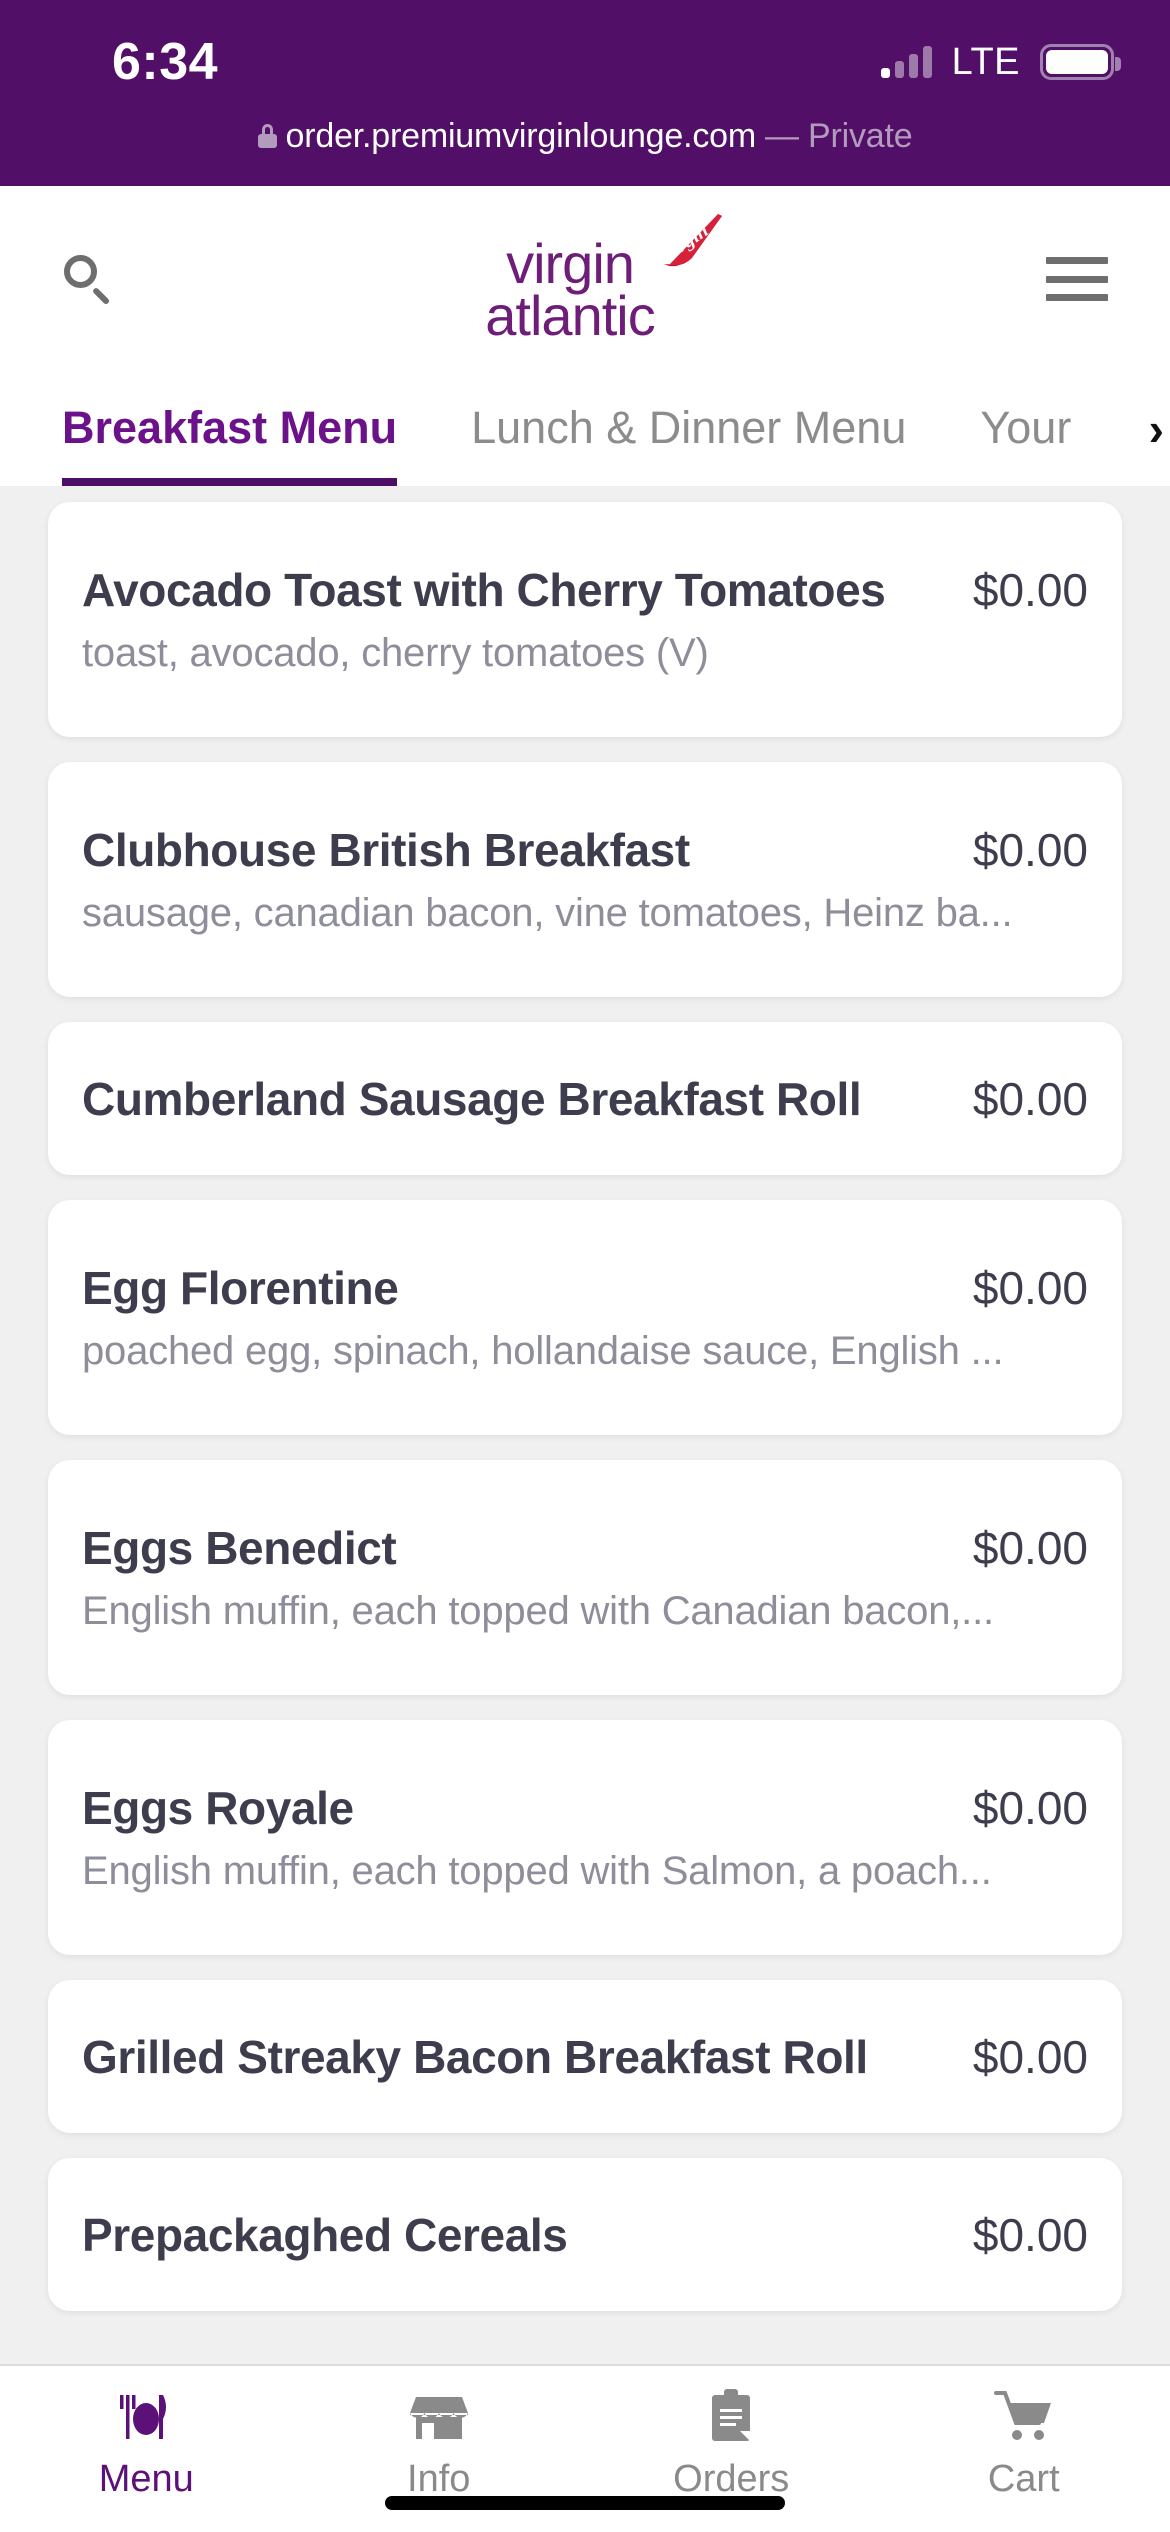 The width and height of the screenshot is (1170, 2532). I want to click on virgin-atlantic-wordmark: virgin atlantic, so click(570, 291).